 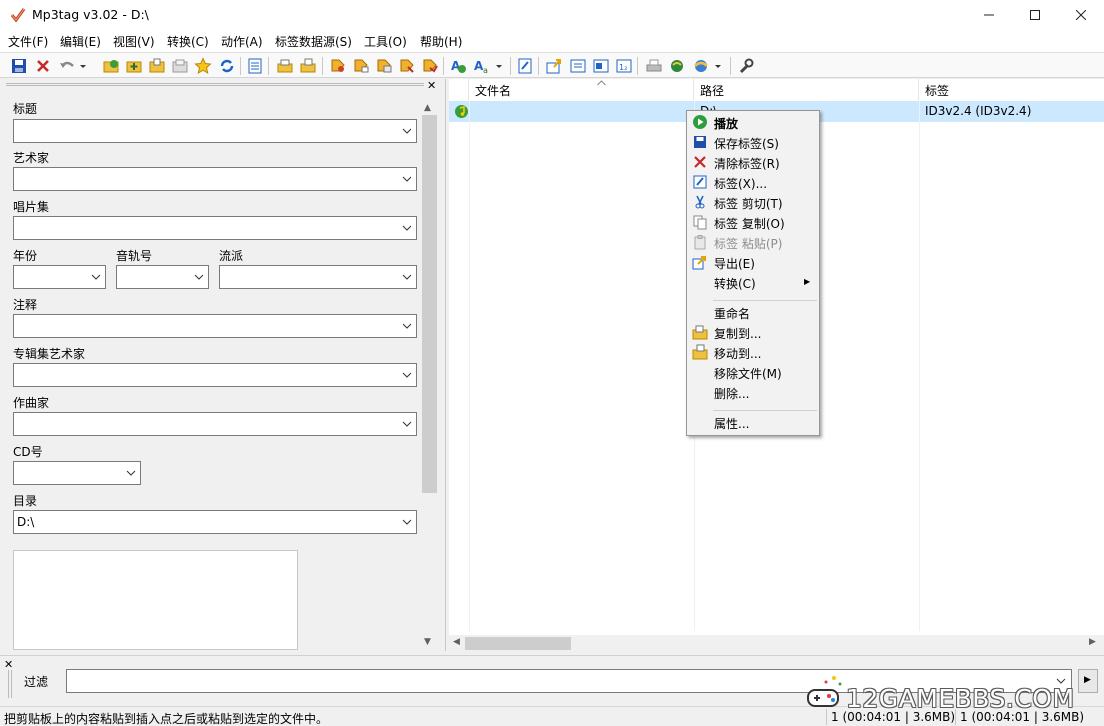 I want to click on artist-combo, so click(x=215, y=179).